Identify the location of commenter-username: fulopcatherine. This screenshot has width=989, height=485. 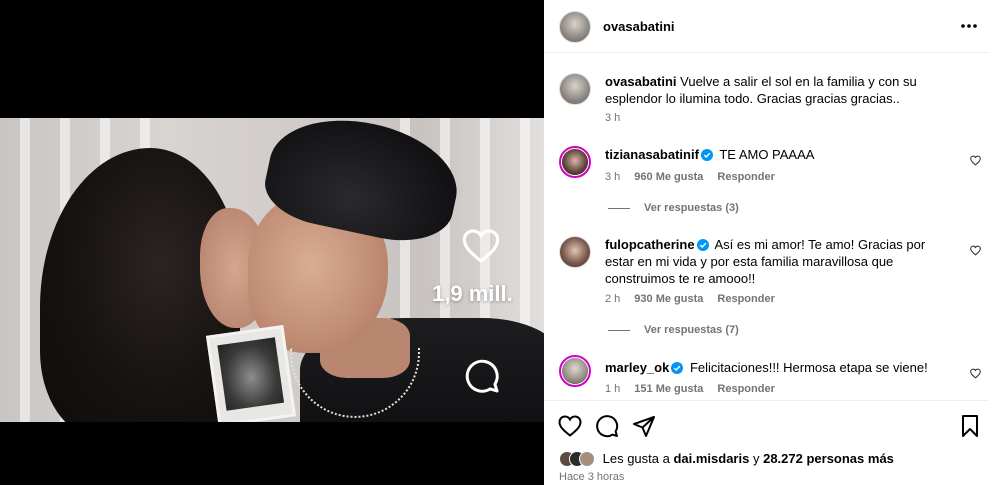
(650, 244).